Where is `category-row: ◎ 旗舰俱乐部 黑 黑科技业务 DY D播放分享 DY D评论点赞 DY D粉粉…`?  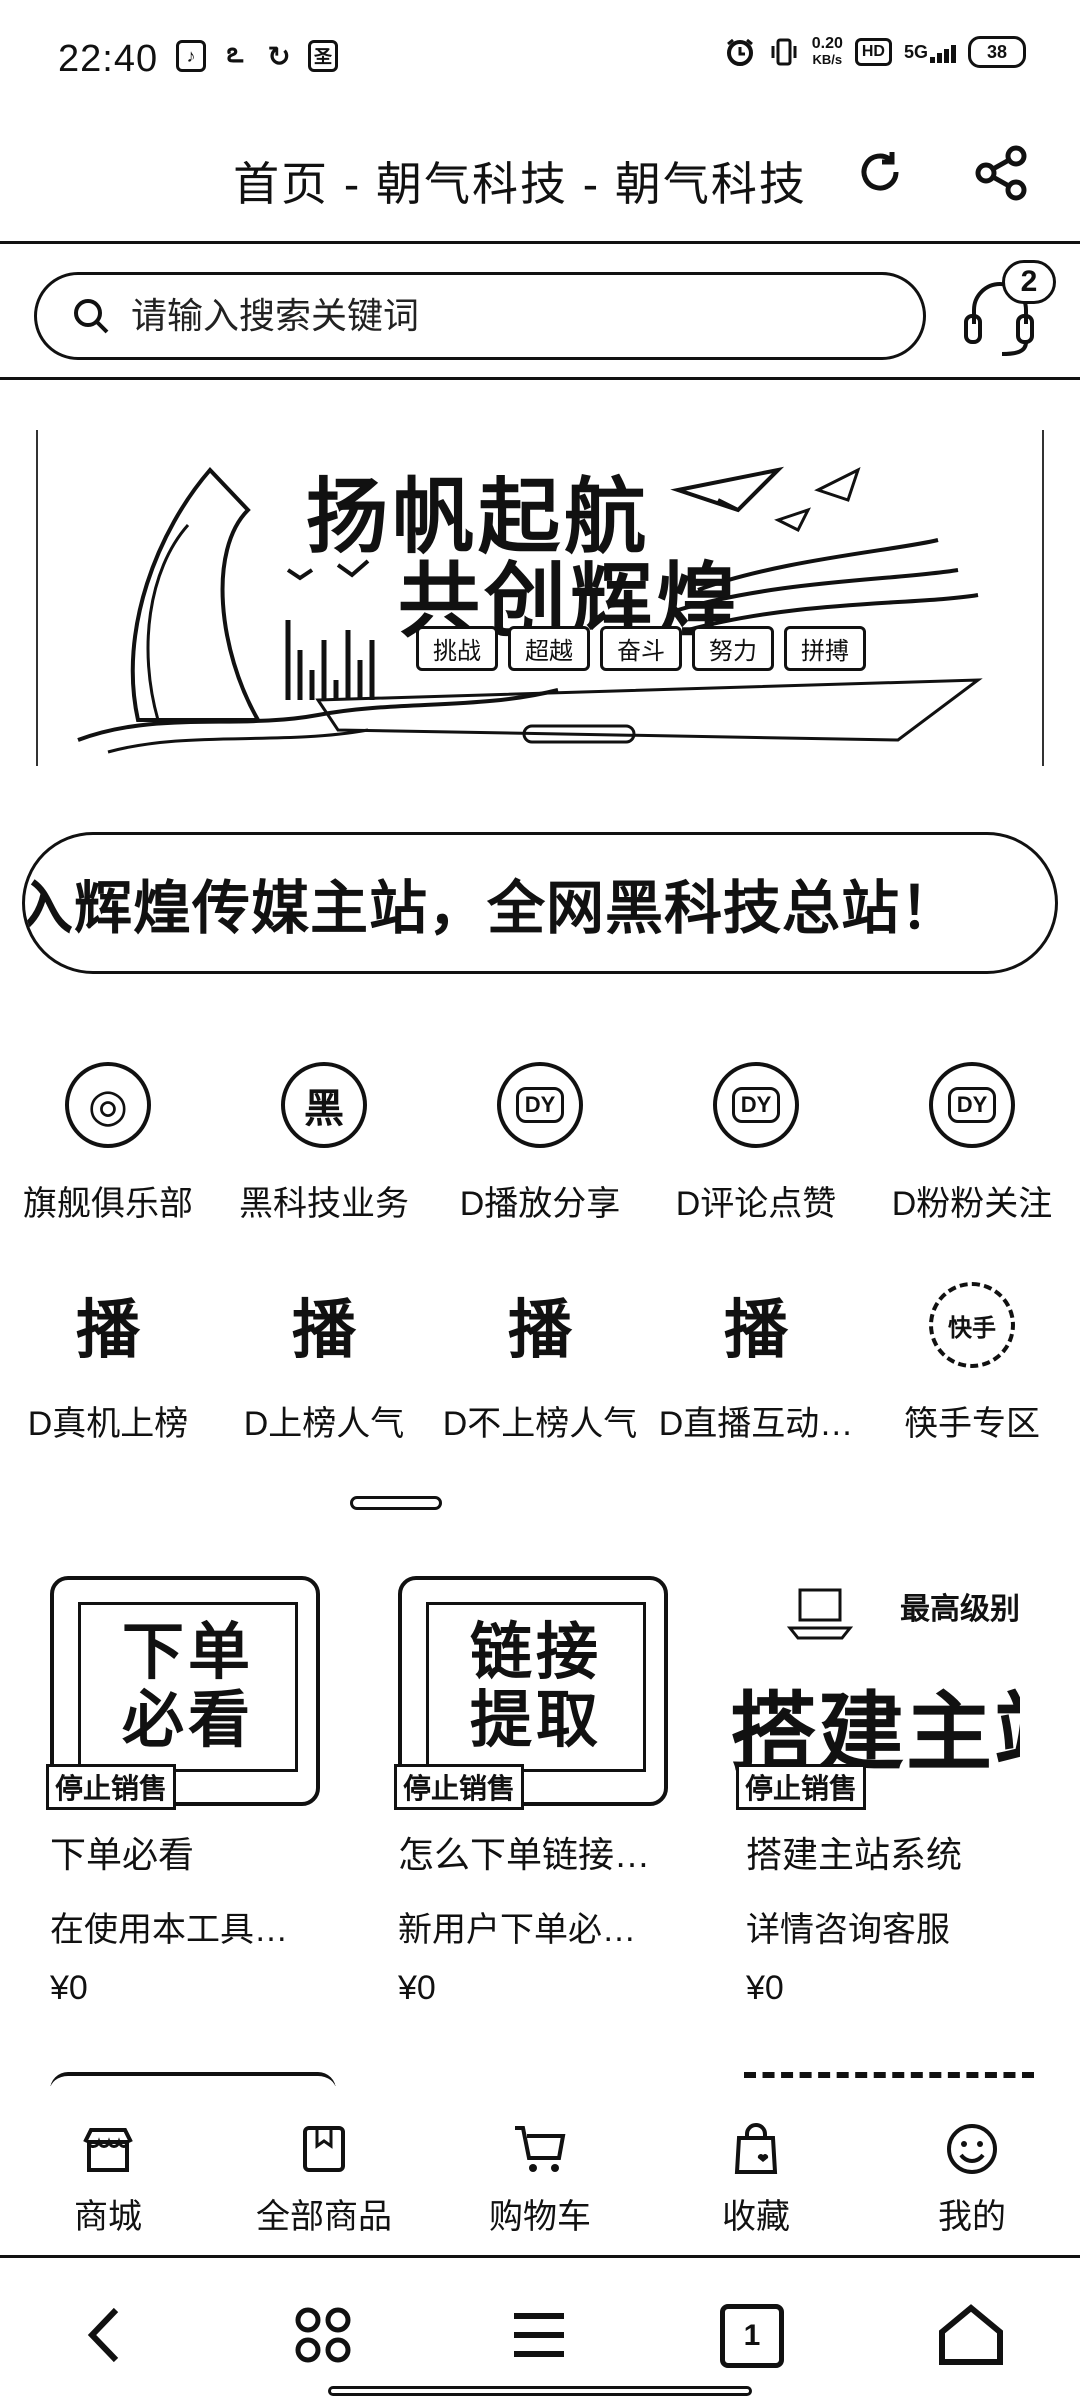
category-row: ◎ 旗舰俱乐部 黑 黑科技业务 DY D播放分享 DY D评论点赞 DY D粉粉… is located at coordinates (540, 1162).